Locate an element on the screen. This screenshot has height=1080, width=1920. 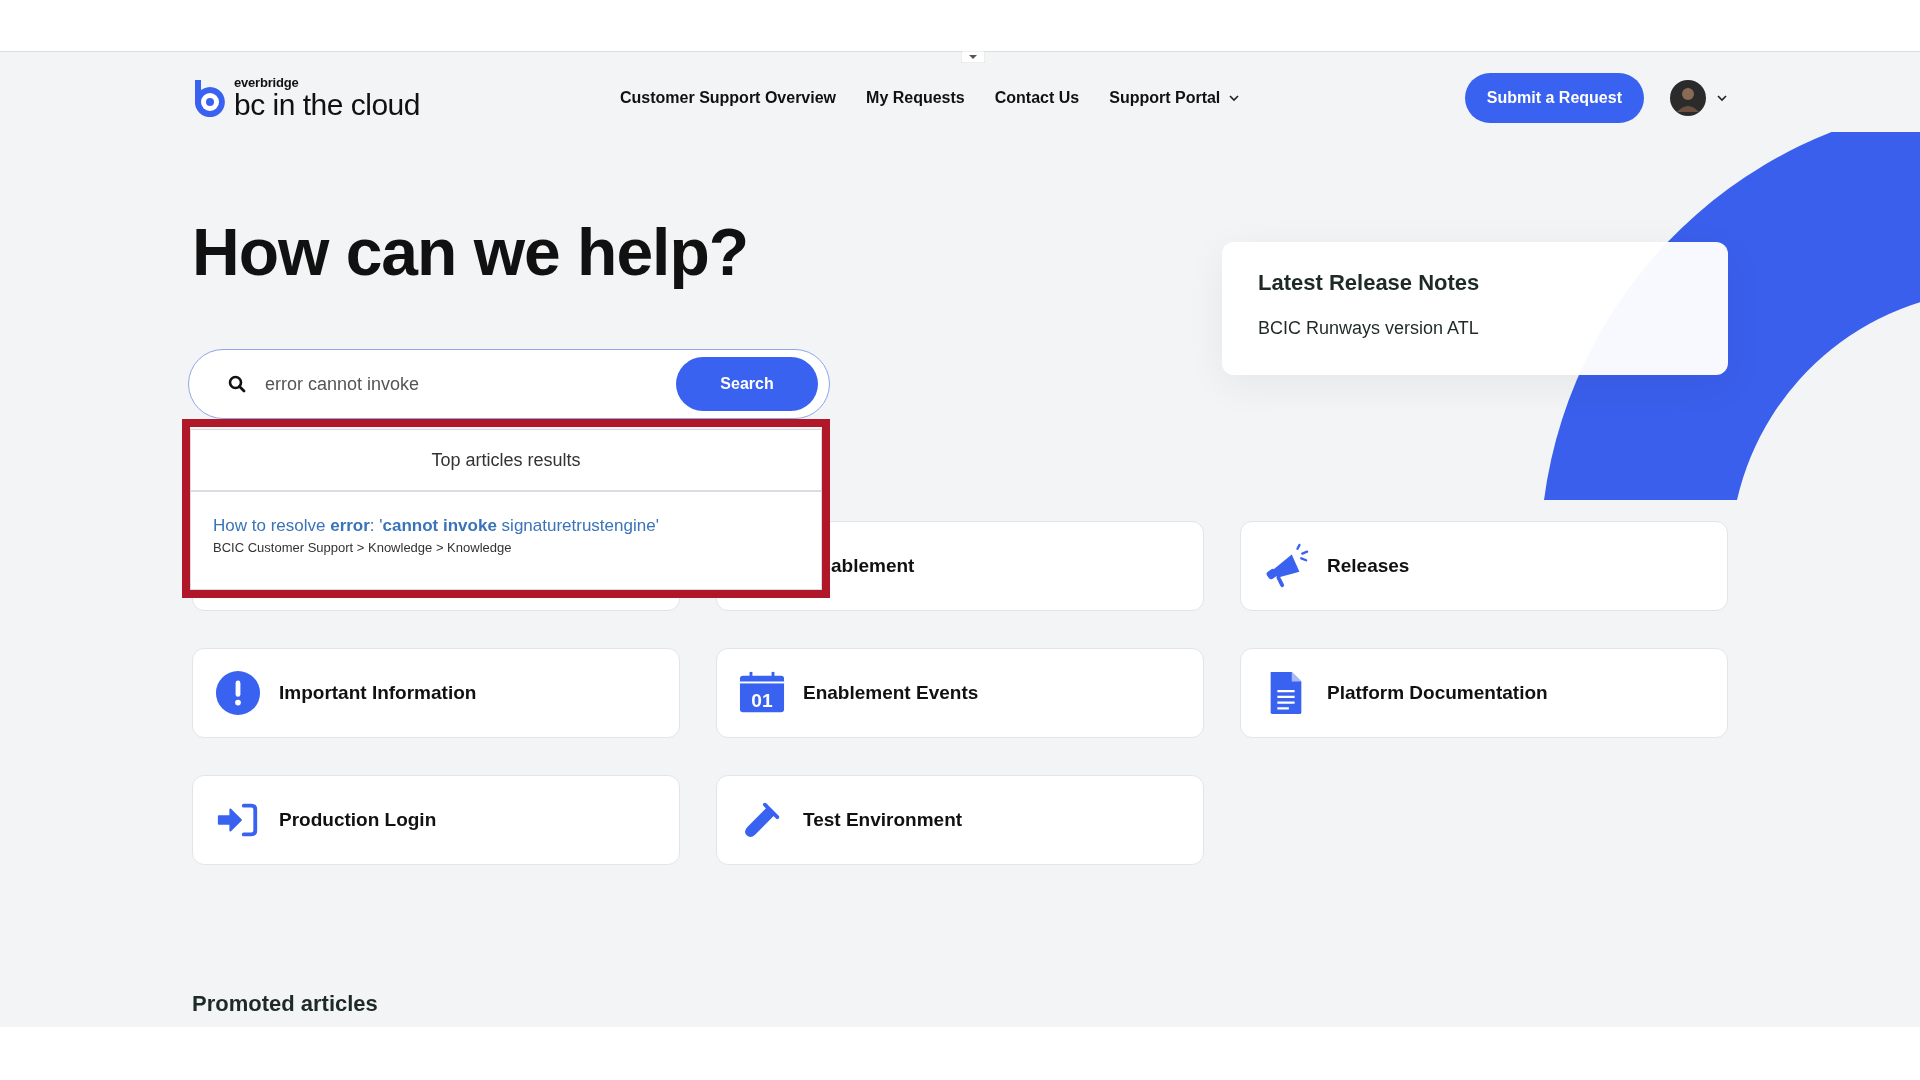
results-heading: Top articles results is located at coordinates (506, 461).